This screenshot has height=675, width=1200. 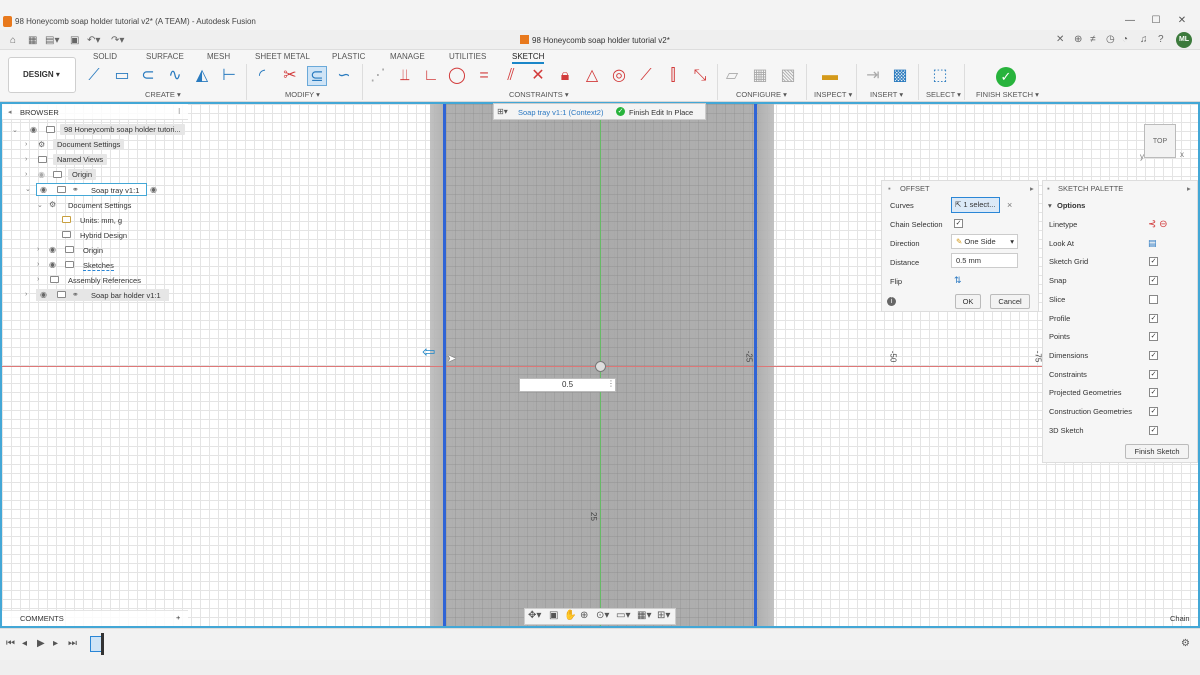 What do you see at coordinates (405, 76) in the screenshot?
I see `fix-constraint-icon: ⫫` at bounding box center [405, 76].